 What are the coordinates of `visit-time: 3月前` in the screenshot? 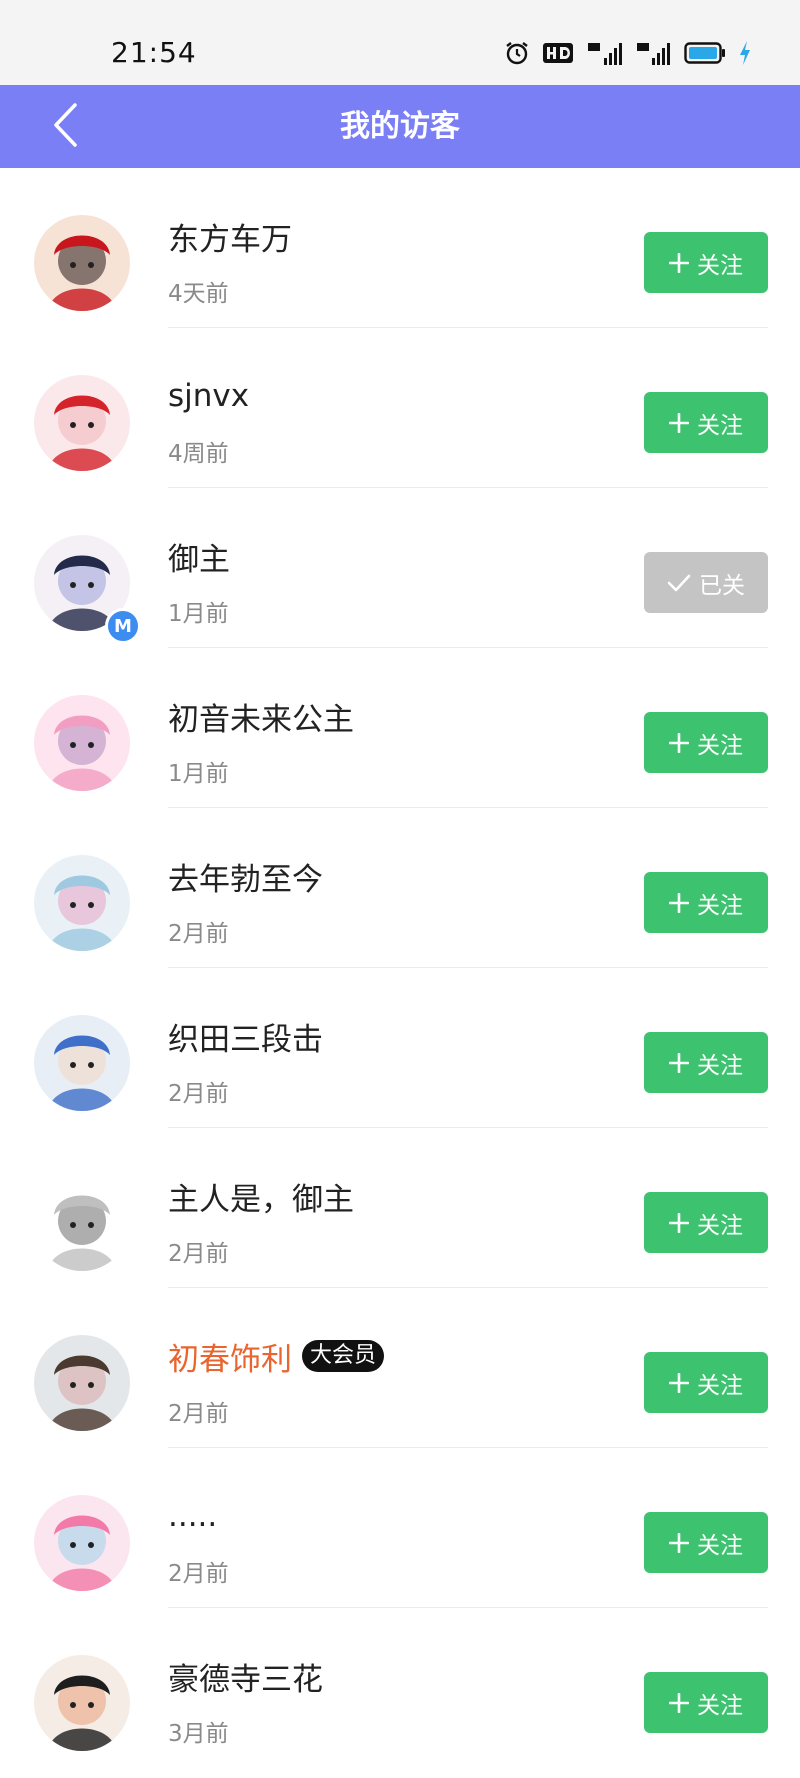 It's located at (198, 1734).